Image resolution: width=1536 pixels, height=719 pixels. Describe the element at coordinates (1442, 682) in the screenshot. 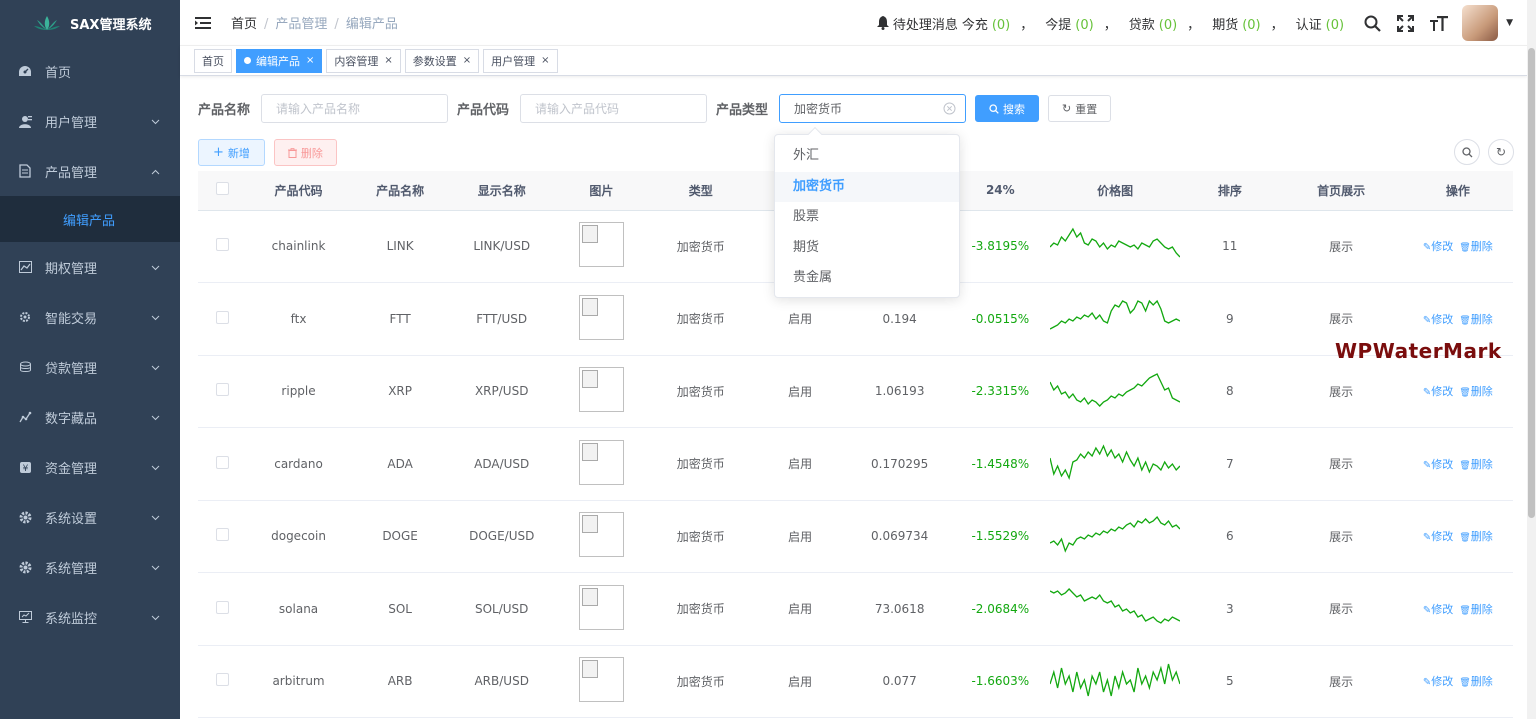

I see `edit-label: 修改` at that location.